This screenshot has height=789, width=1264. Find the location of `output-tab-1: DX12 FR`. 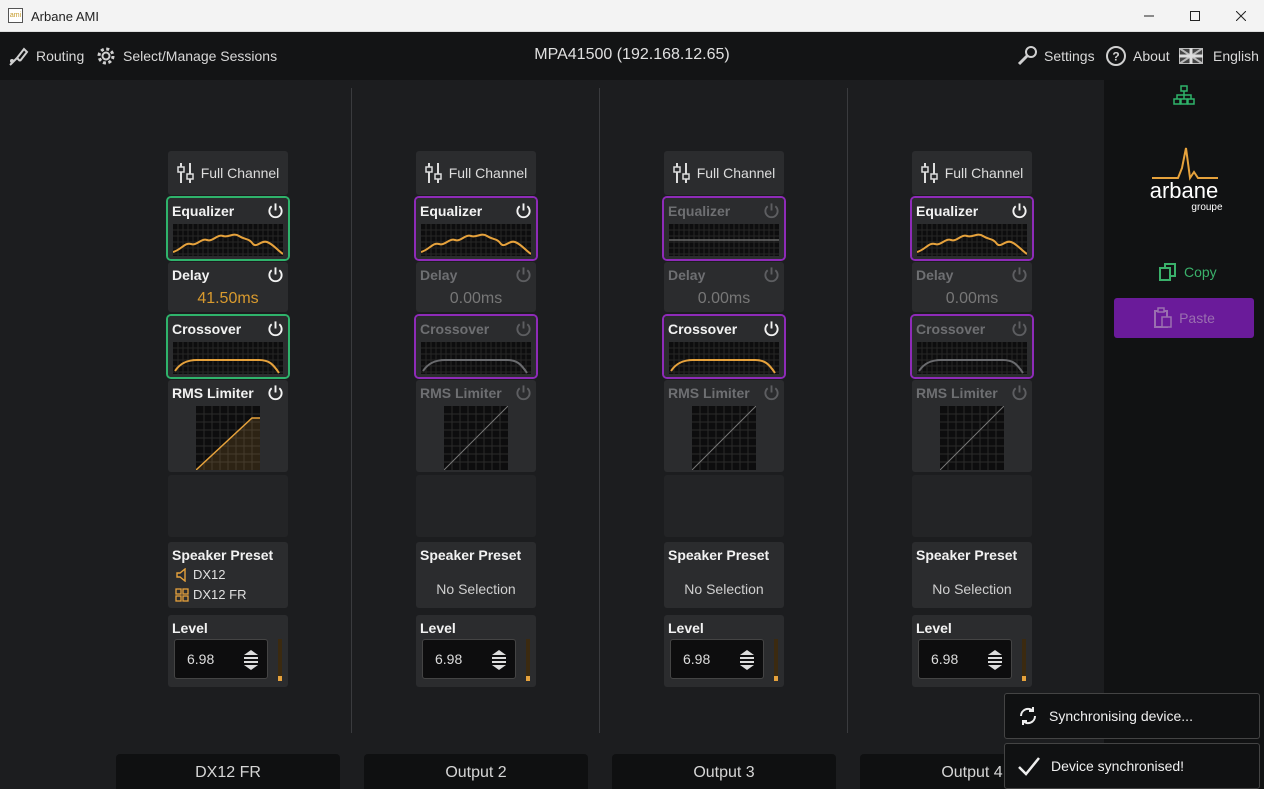

output-tab-1: DX12 FR is located at coordinates (228, 771).